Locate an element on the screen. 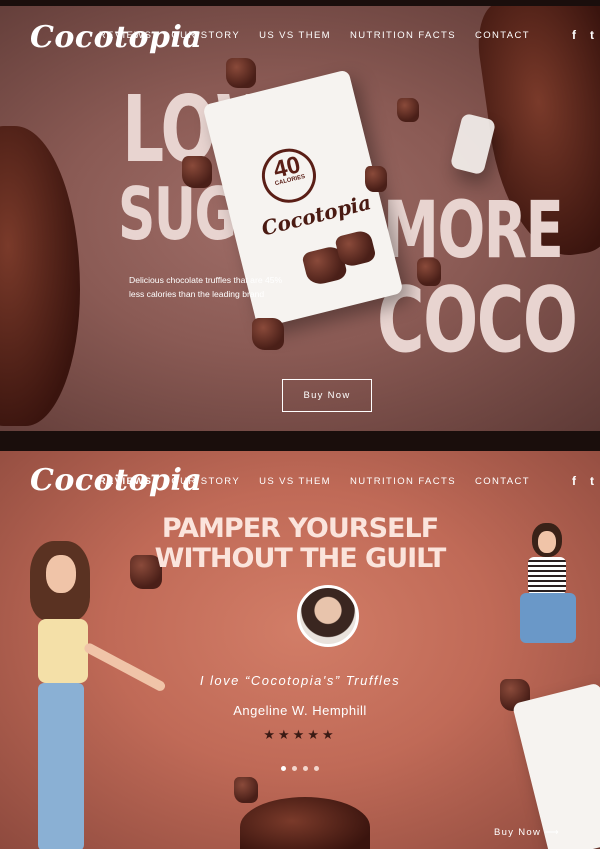 This screenshot has width=600, height=849. testimonial-headline-line1: PAMPER YOURSELF is located at coordinates (300, 528).